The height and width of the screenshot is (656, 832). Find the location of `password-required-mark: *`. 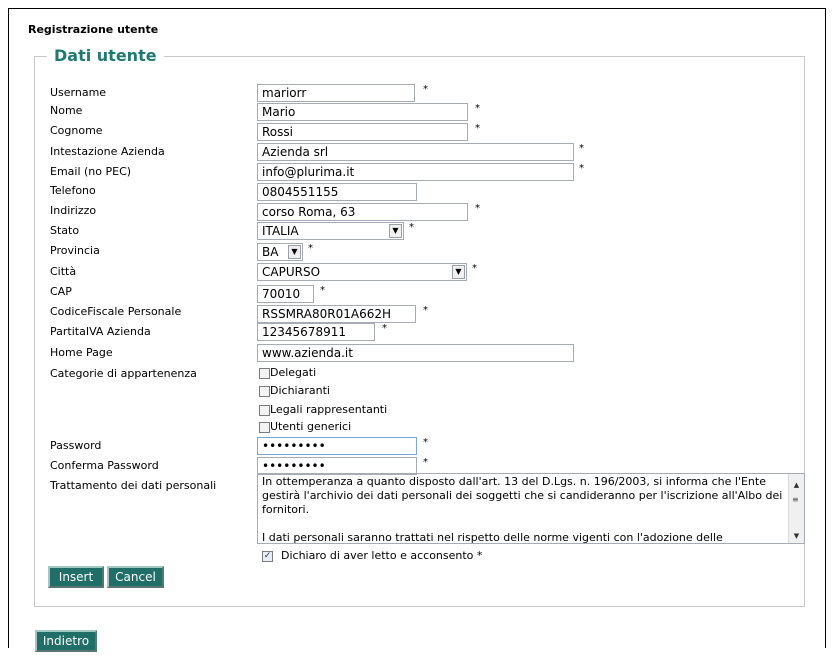

password-required-mark: * is located at coordinates (425, 442).